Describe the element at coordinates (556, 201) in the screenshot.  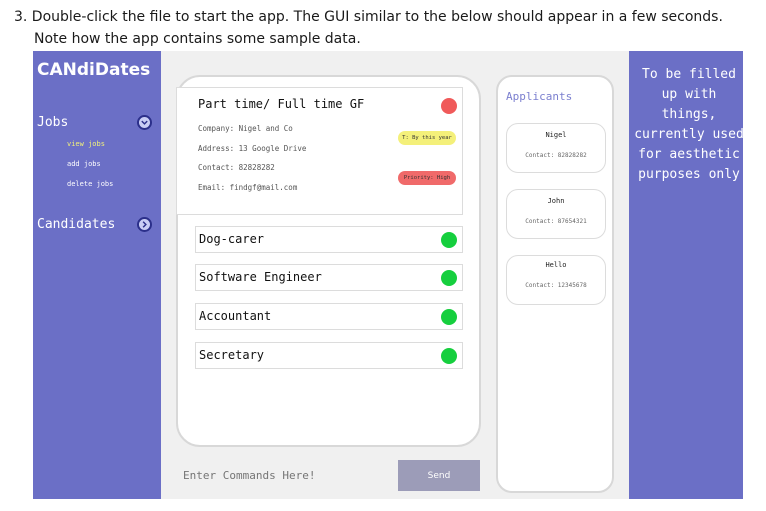
I see `applicant-name: John` at that location.